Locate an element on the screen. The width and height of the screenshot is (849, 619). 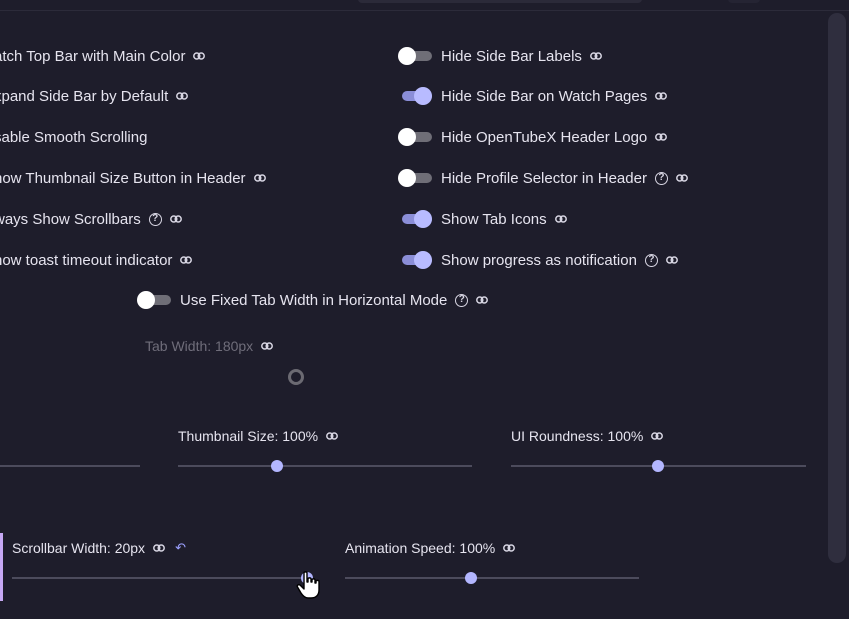
setting-row-hide-side-bar-labels: Hide Side Bar Labels is located at coordinates (500, 56).